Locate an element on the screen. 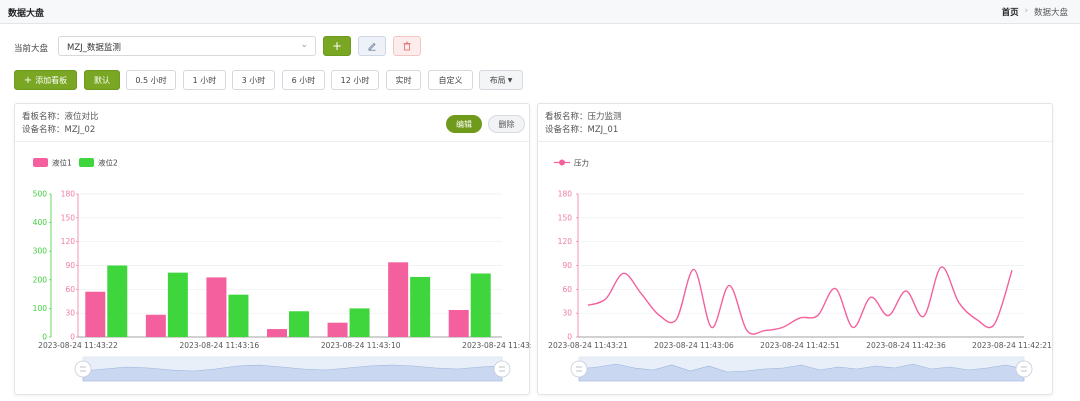 This screenshot has height=401, width=1080. x-tick-label: 2023-08-24 11:43:22 is located at coordinates (78, 345).